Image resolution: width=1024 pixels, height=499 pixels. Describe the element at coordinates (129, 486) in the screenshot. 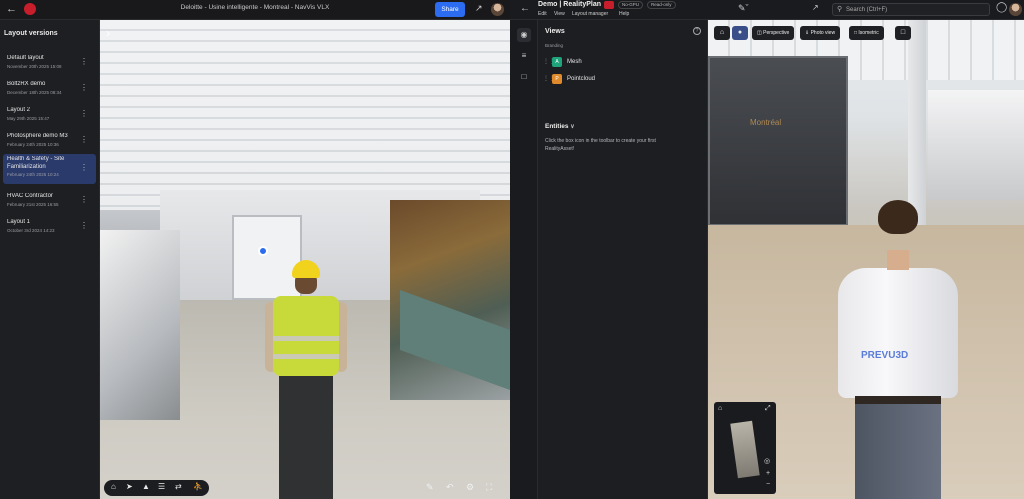

I see `send-icon: ➤` at that location.